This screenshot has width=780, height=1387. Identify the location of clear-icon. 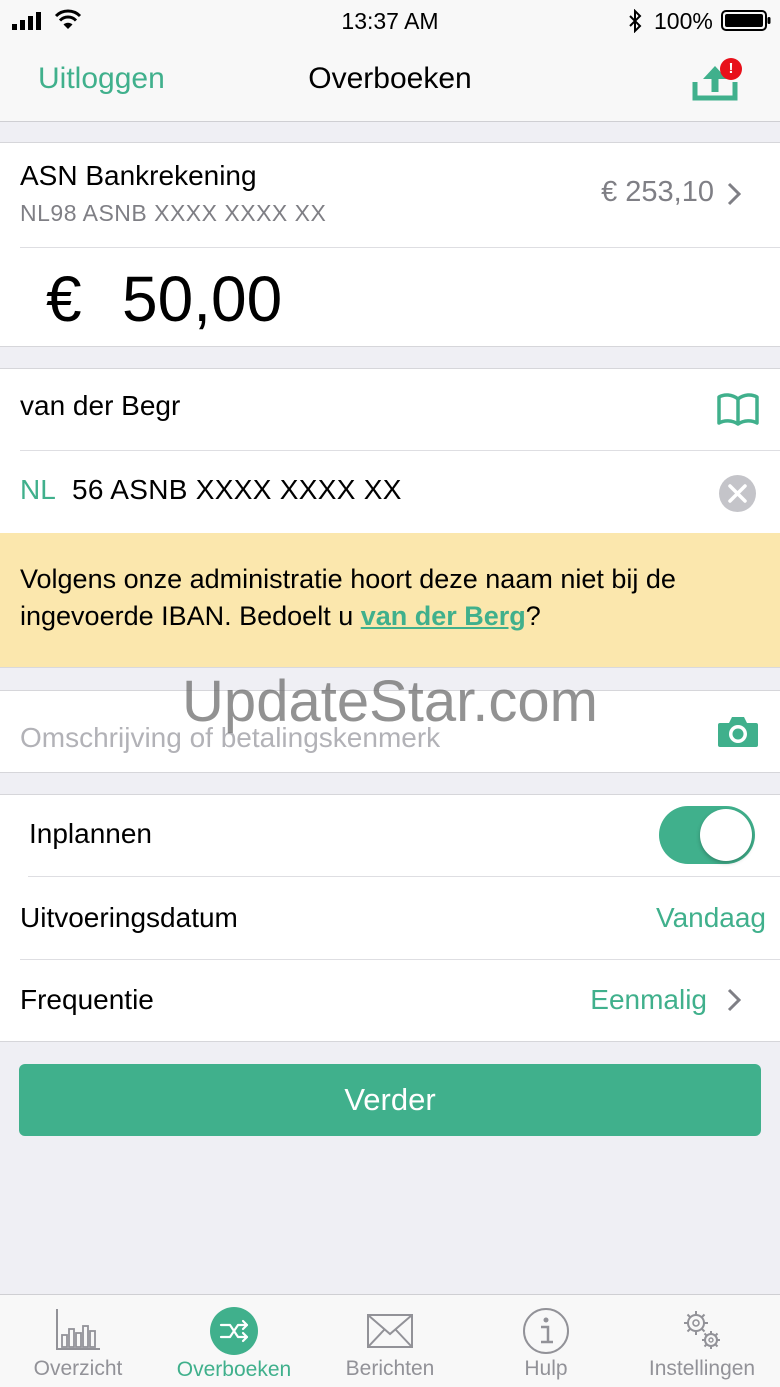
(737, 493).